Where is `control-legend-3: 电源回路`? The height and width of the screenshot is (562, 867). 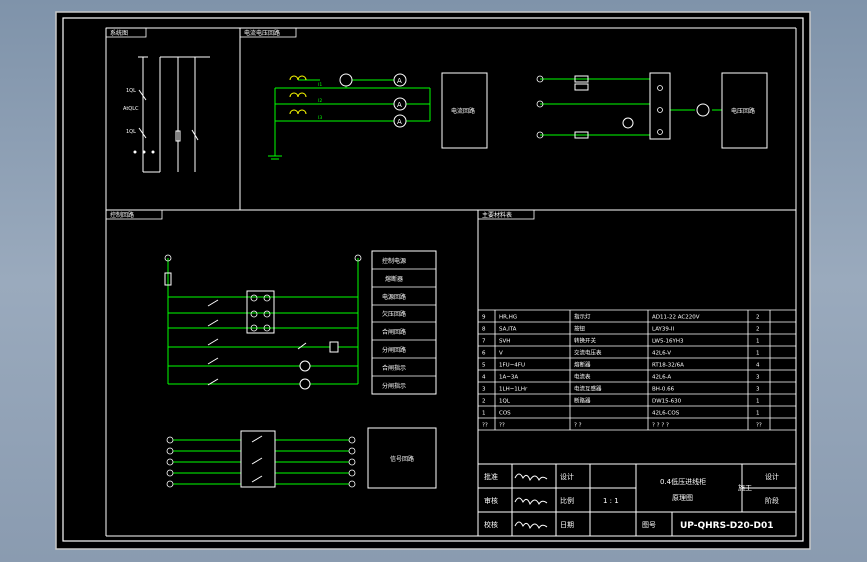 control-legend-3: 电源回路 is located at coordinates (394, 297).